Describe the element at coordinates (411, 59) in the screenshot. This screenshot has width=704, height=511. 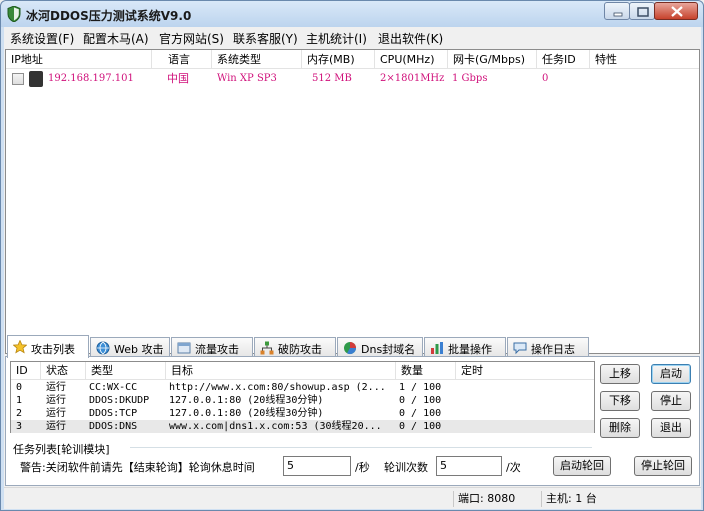
I see `col-cpu: CPU(MHz)` at that location.